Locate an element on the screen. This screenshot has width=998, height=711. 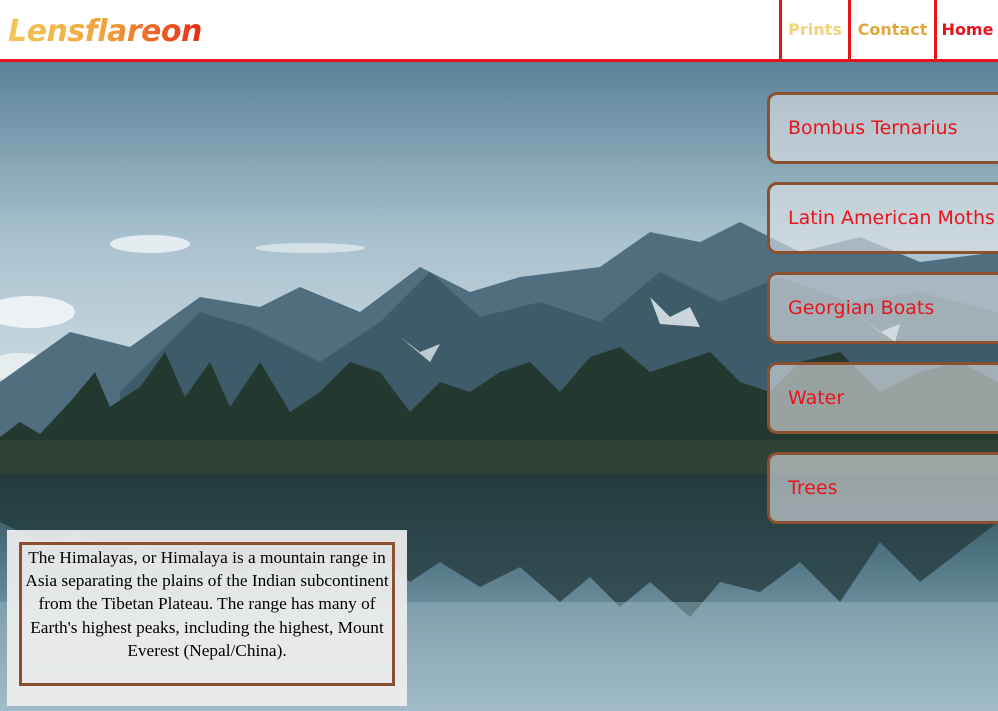
gallery-link-latin-american-moths: Latin American Moths is located at coordinates (882, 218).